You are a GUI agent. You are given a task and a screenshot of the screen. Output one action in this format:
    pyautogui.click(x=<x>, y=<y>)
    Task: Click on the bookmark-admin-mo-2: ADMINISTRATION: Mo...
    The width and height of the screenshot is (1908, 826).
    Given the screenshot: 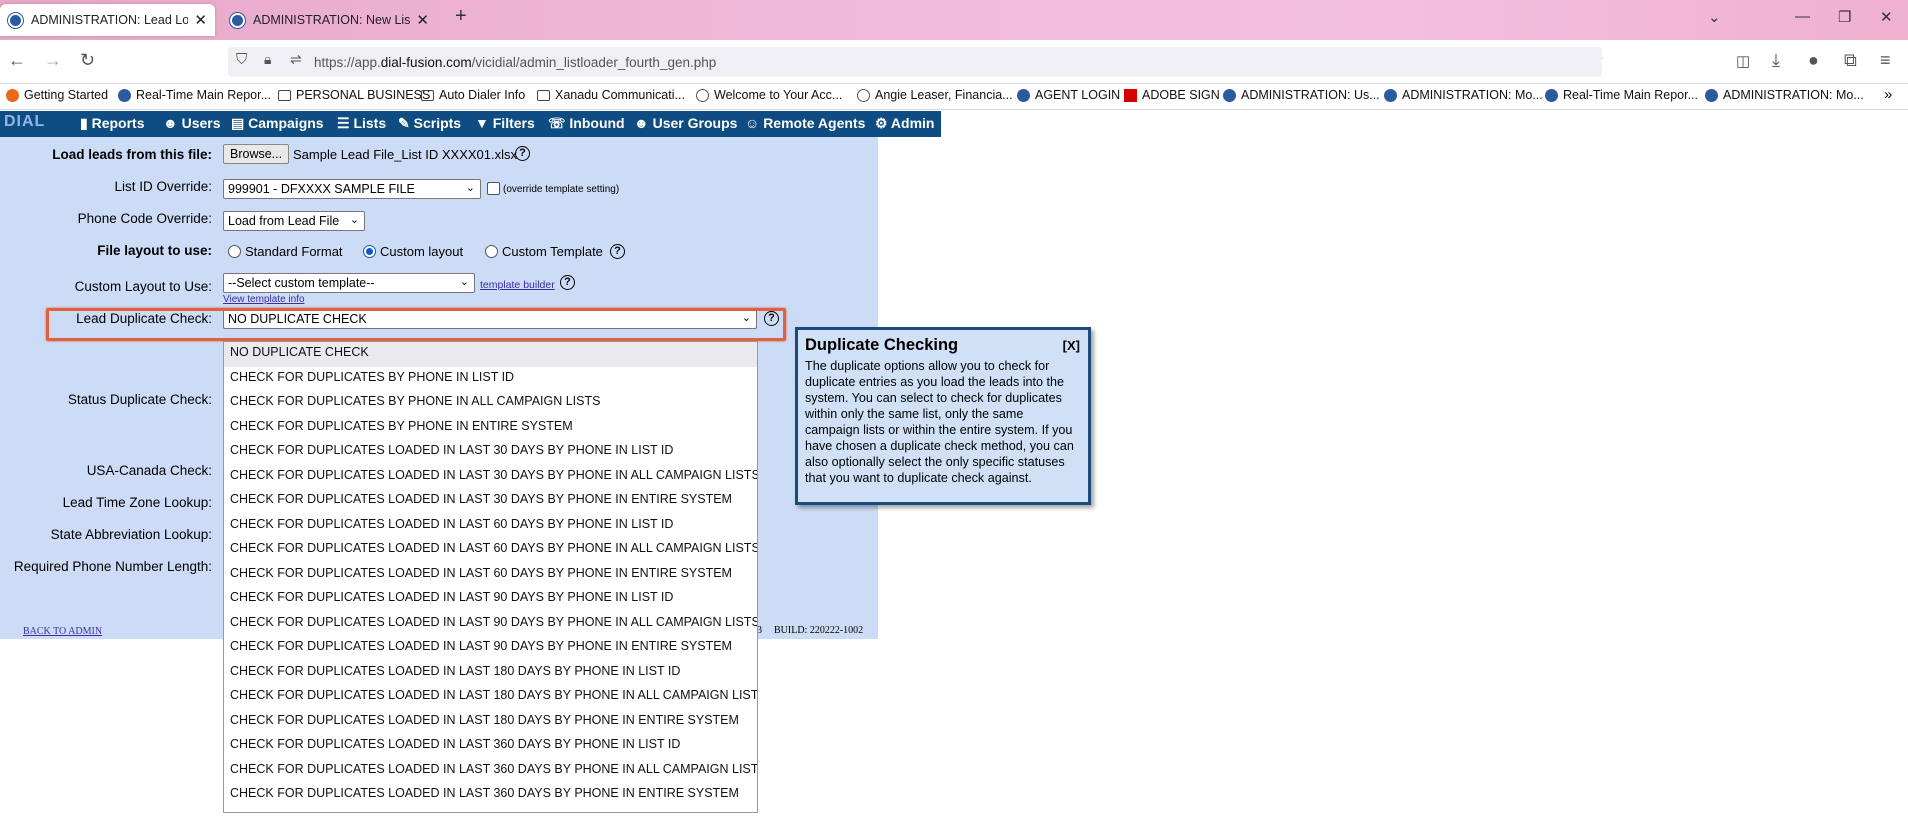 What is the action you would take?
    pyautogui.click(x=1784, y=95)
    